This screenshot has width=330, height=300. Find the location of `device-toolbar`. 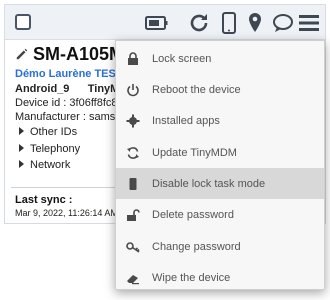

device-toolbar is located at coordinates (165, 22).